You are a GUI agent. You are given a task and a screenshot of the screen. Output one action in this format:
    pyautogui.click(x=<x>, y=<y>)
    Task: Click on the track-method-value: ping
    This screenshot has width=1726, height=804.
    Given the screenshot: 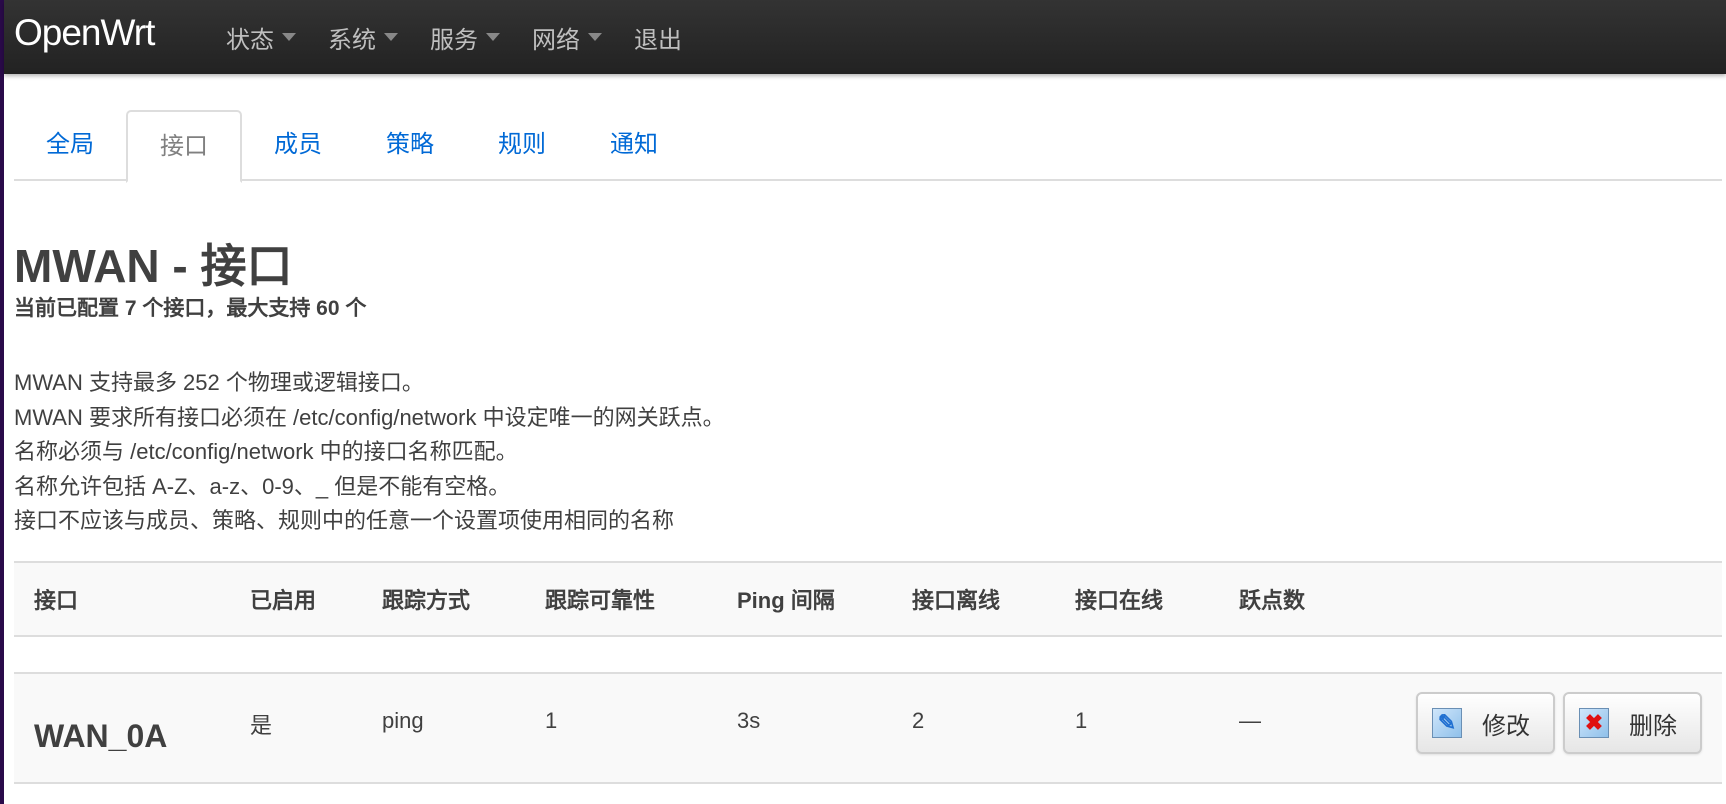 What is the action you would take?
    pyautogui.click(x=443, y=728)
    